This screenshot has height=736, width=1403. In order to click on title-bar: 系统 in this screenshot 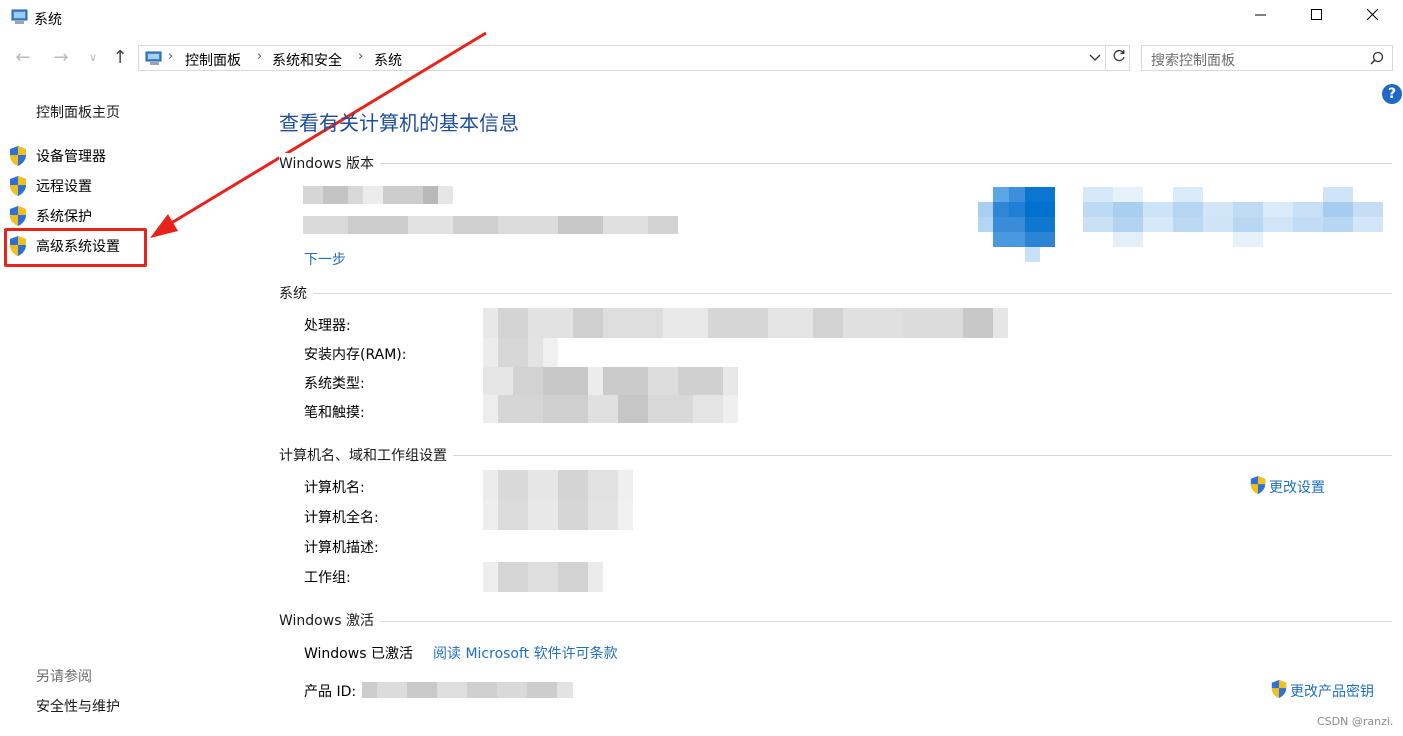, I will do `click(701, 18)`.